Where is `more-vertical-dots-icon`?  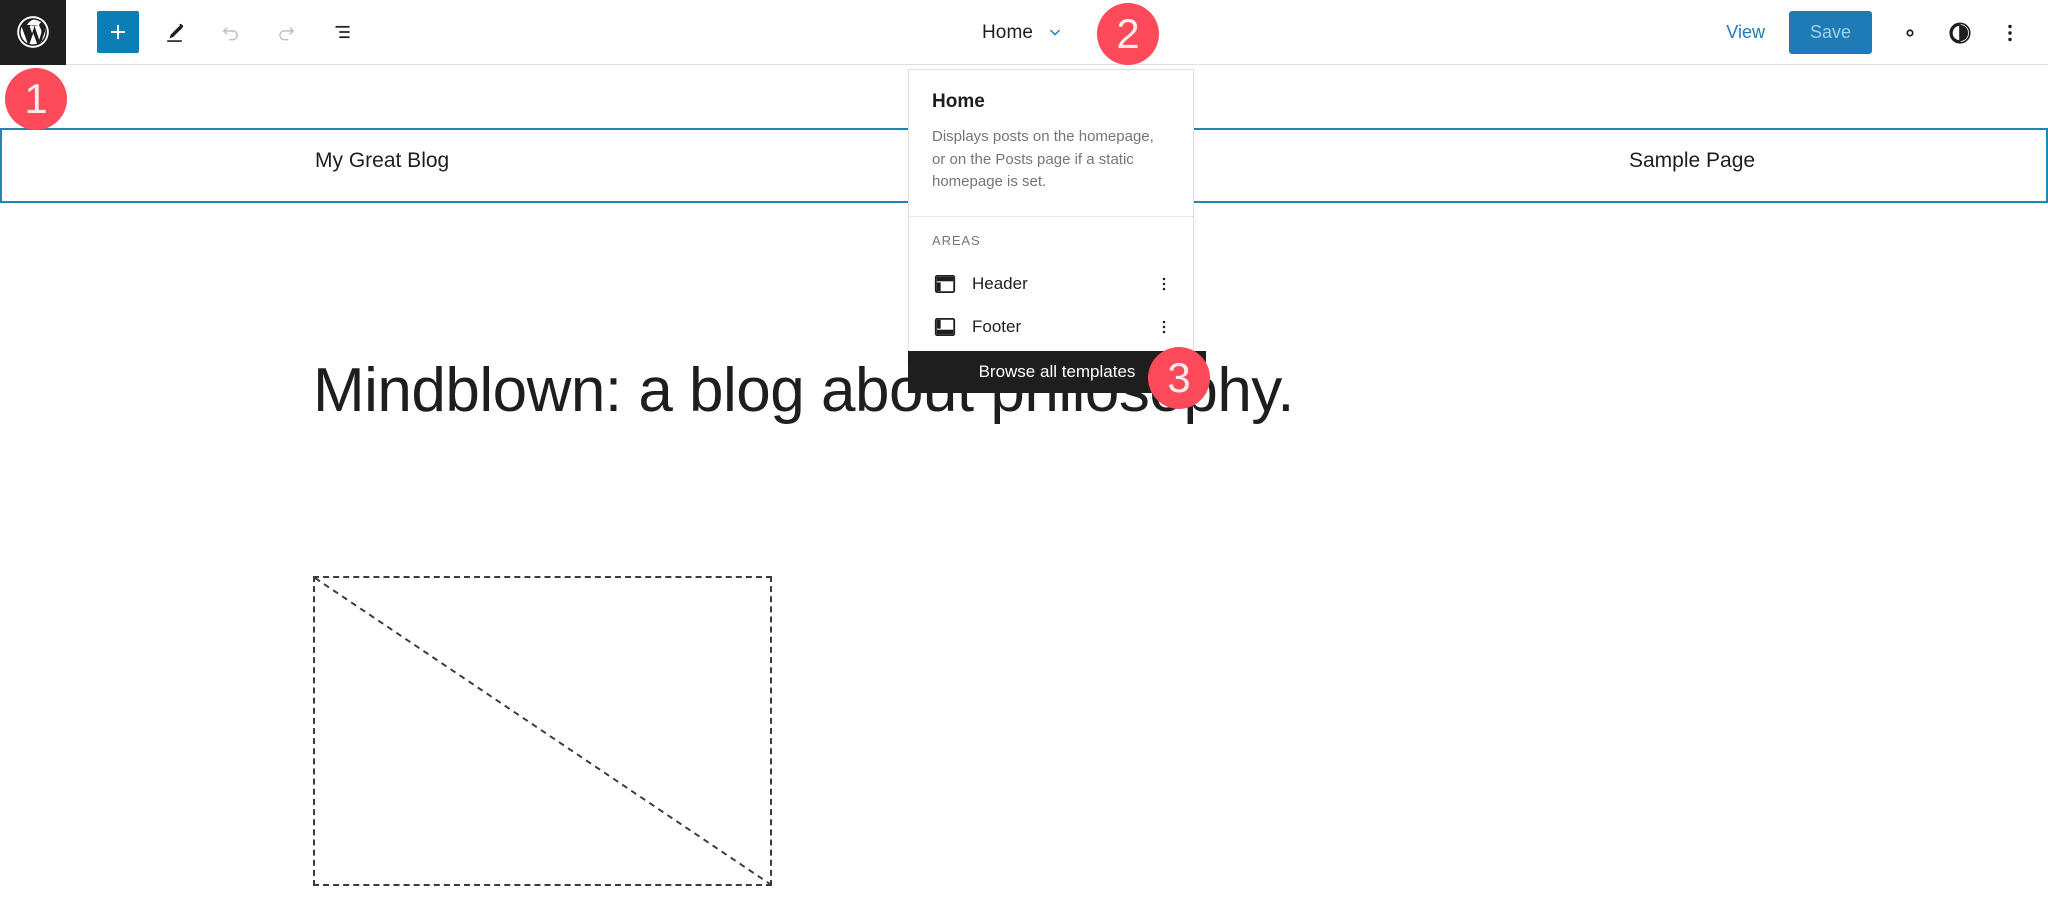
more-vertical-dots-icon is located at coordinates (2010, 32).